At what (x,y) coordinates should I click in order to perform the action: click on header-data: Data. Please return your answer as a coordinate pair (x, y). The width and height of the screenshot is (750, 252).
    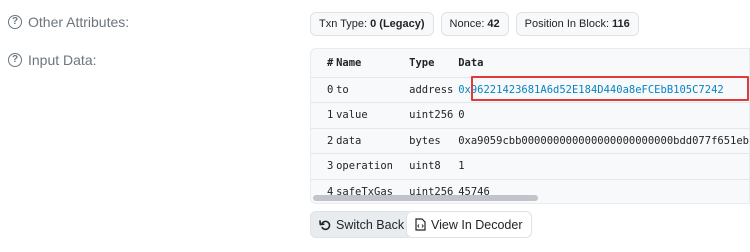
    Looking at the image, I should click on (471, 62).